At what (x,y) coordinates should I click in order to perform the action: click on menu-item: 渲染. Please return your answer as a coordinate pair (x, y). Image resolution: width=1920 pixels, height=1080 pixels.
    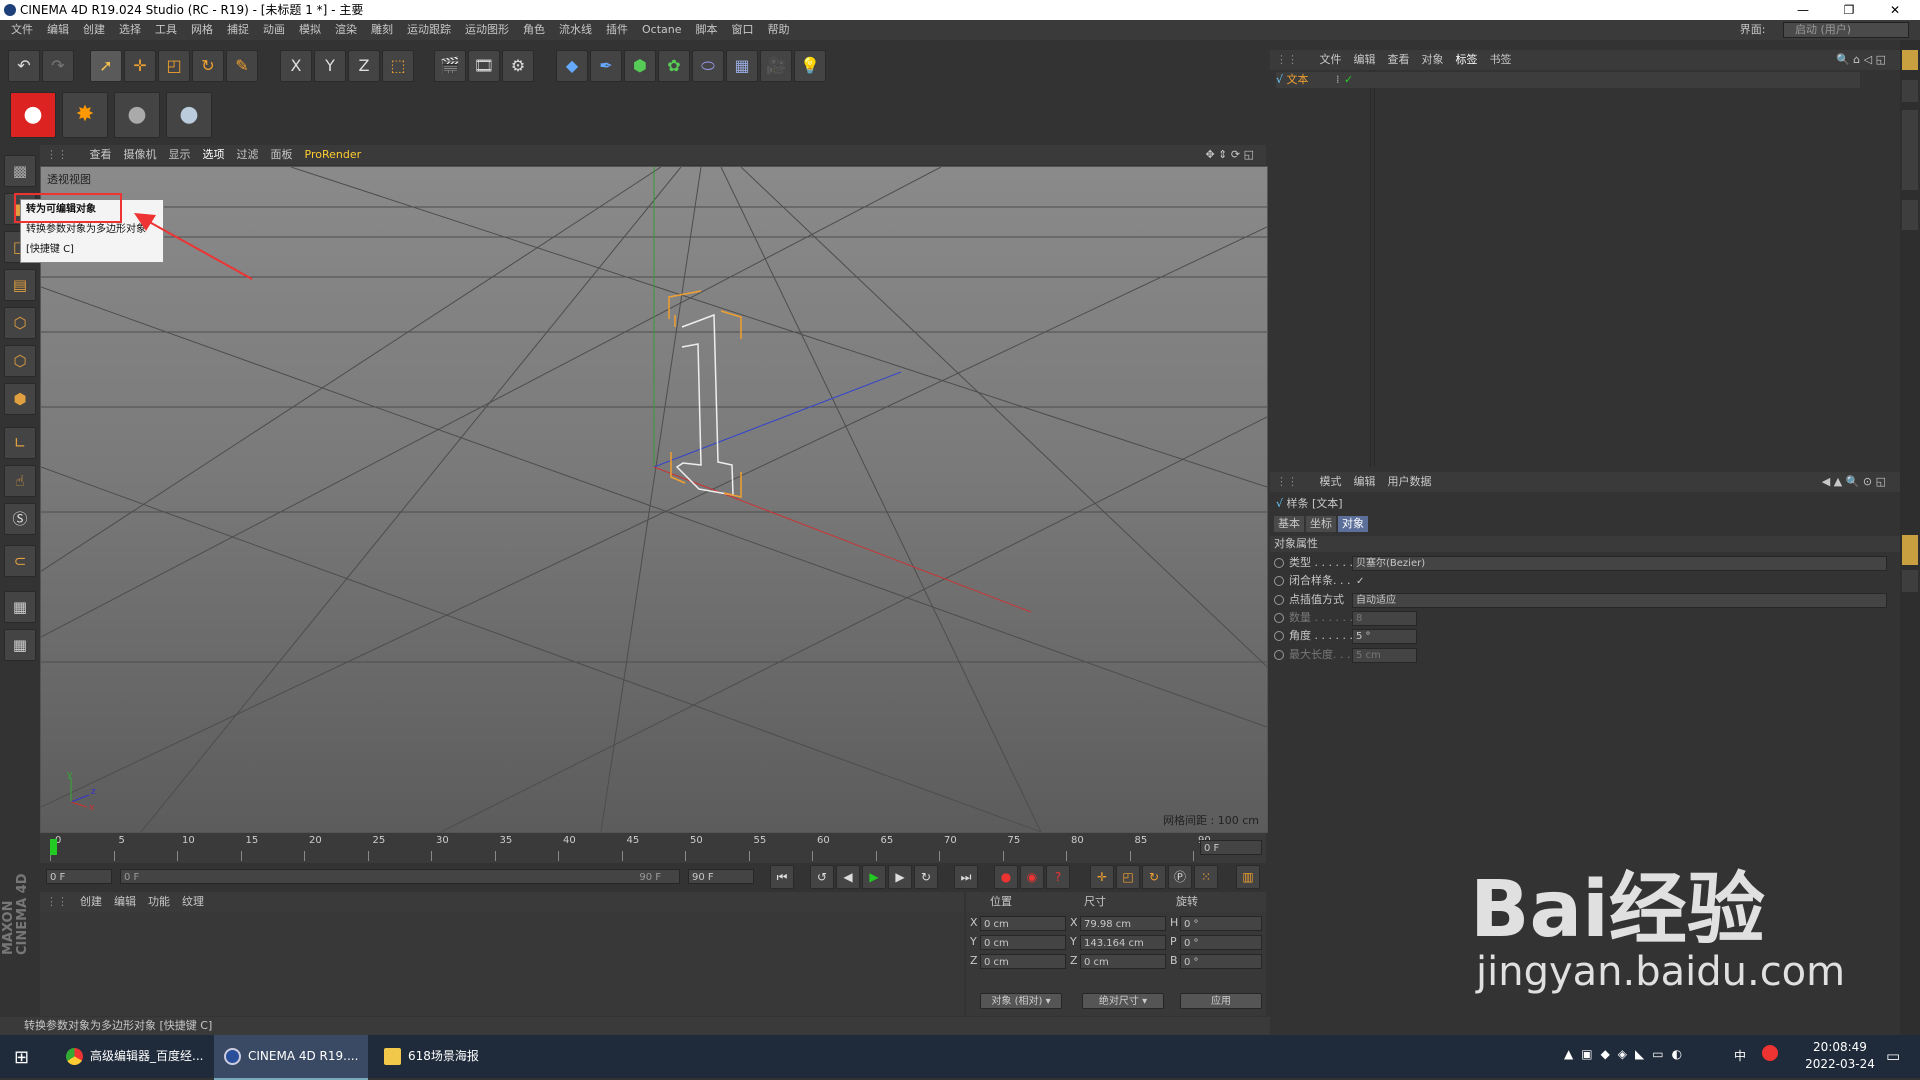
    Looking at the image, I should click on (346, 29).